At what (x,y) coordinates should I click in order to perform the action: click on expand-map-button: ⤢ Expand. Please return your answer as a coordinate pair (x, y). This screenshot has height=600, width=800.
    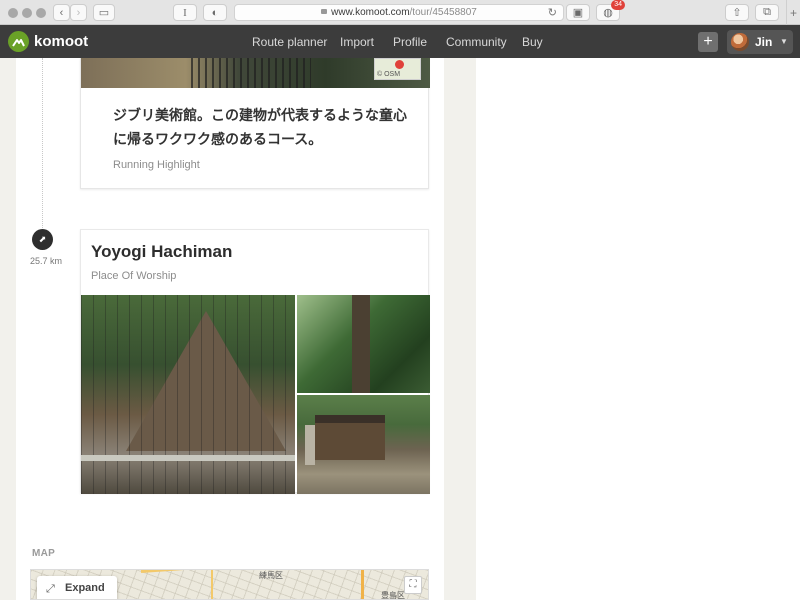
    Looking at the image, I should click on (77, 587).